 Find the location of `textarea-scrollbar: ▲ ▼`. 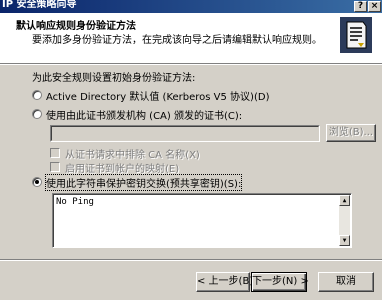

textarea-scrollbar: ▲ ▼ is located at coordinates (344, 220).